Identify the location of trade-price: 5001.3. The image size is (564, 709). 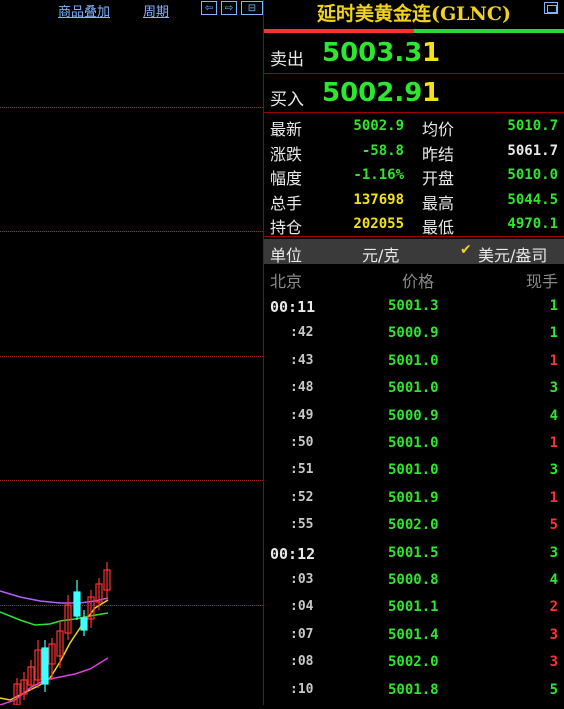
(413, 306).